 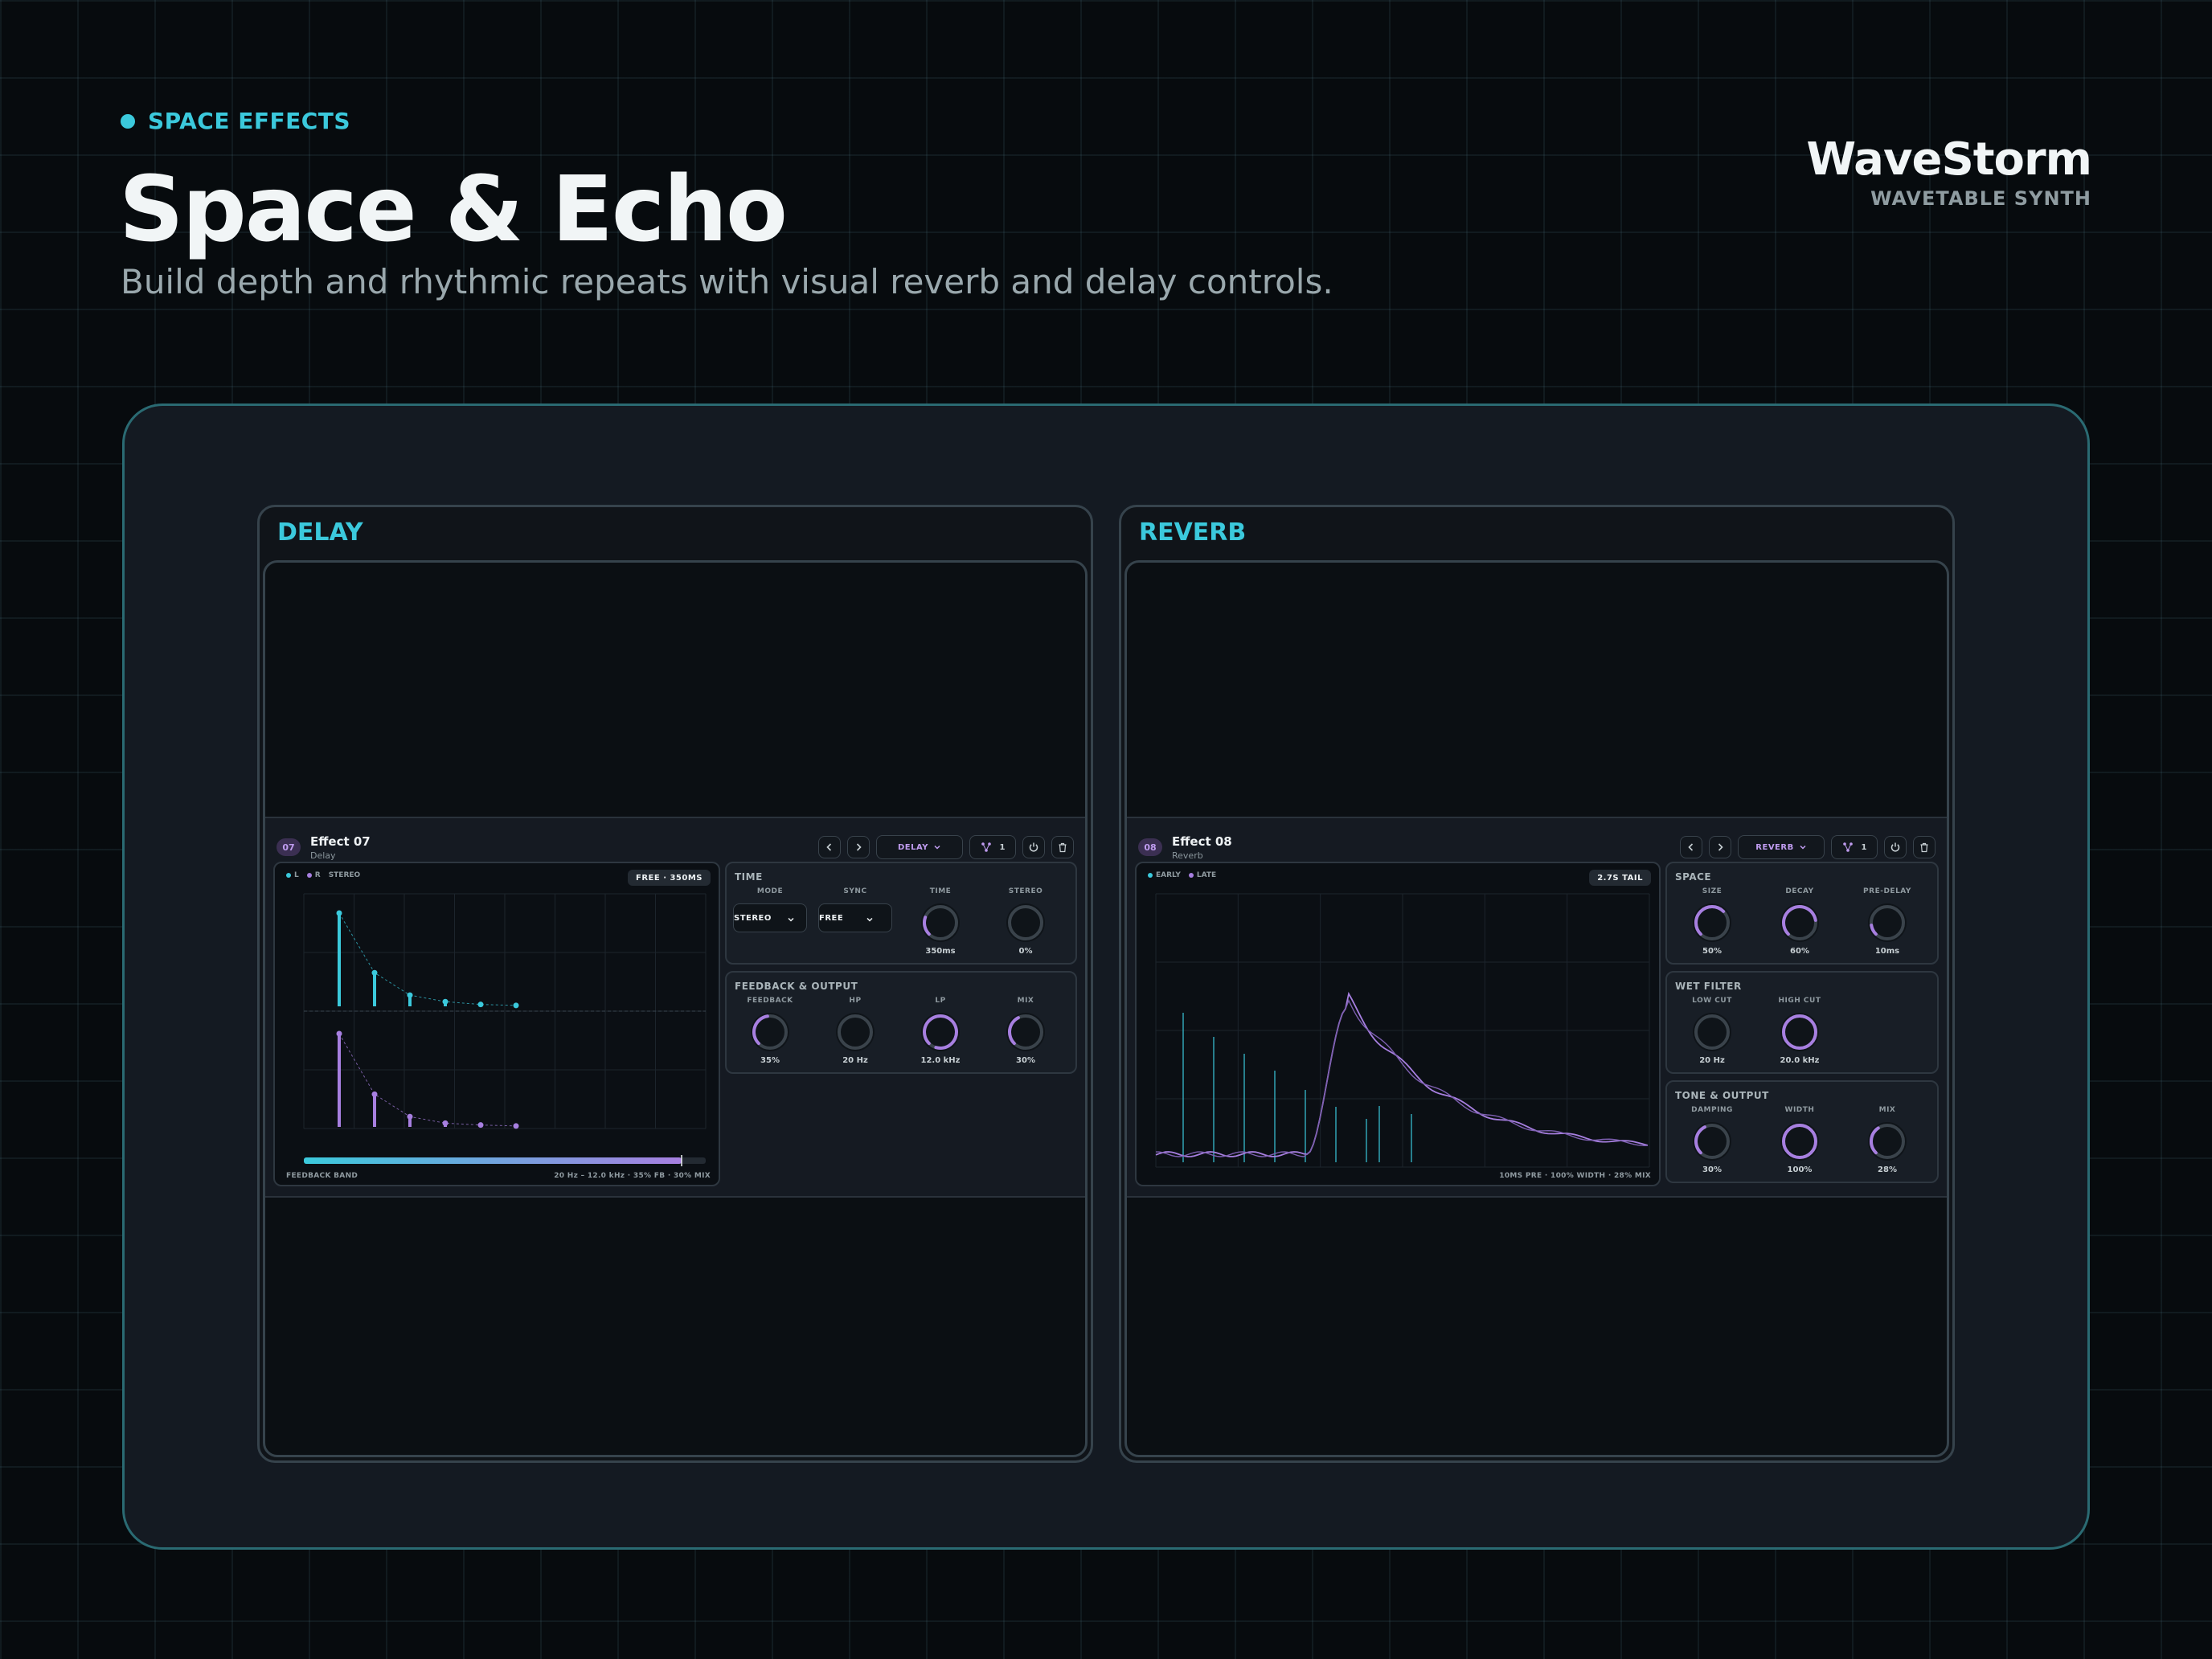 I want to click on effect-type-select: DELAY, so click(x=919, y=847).